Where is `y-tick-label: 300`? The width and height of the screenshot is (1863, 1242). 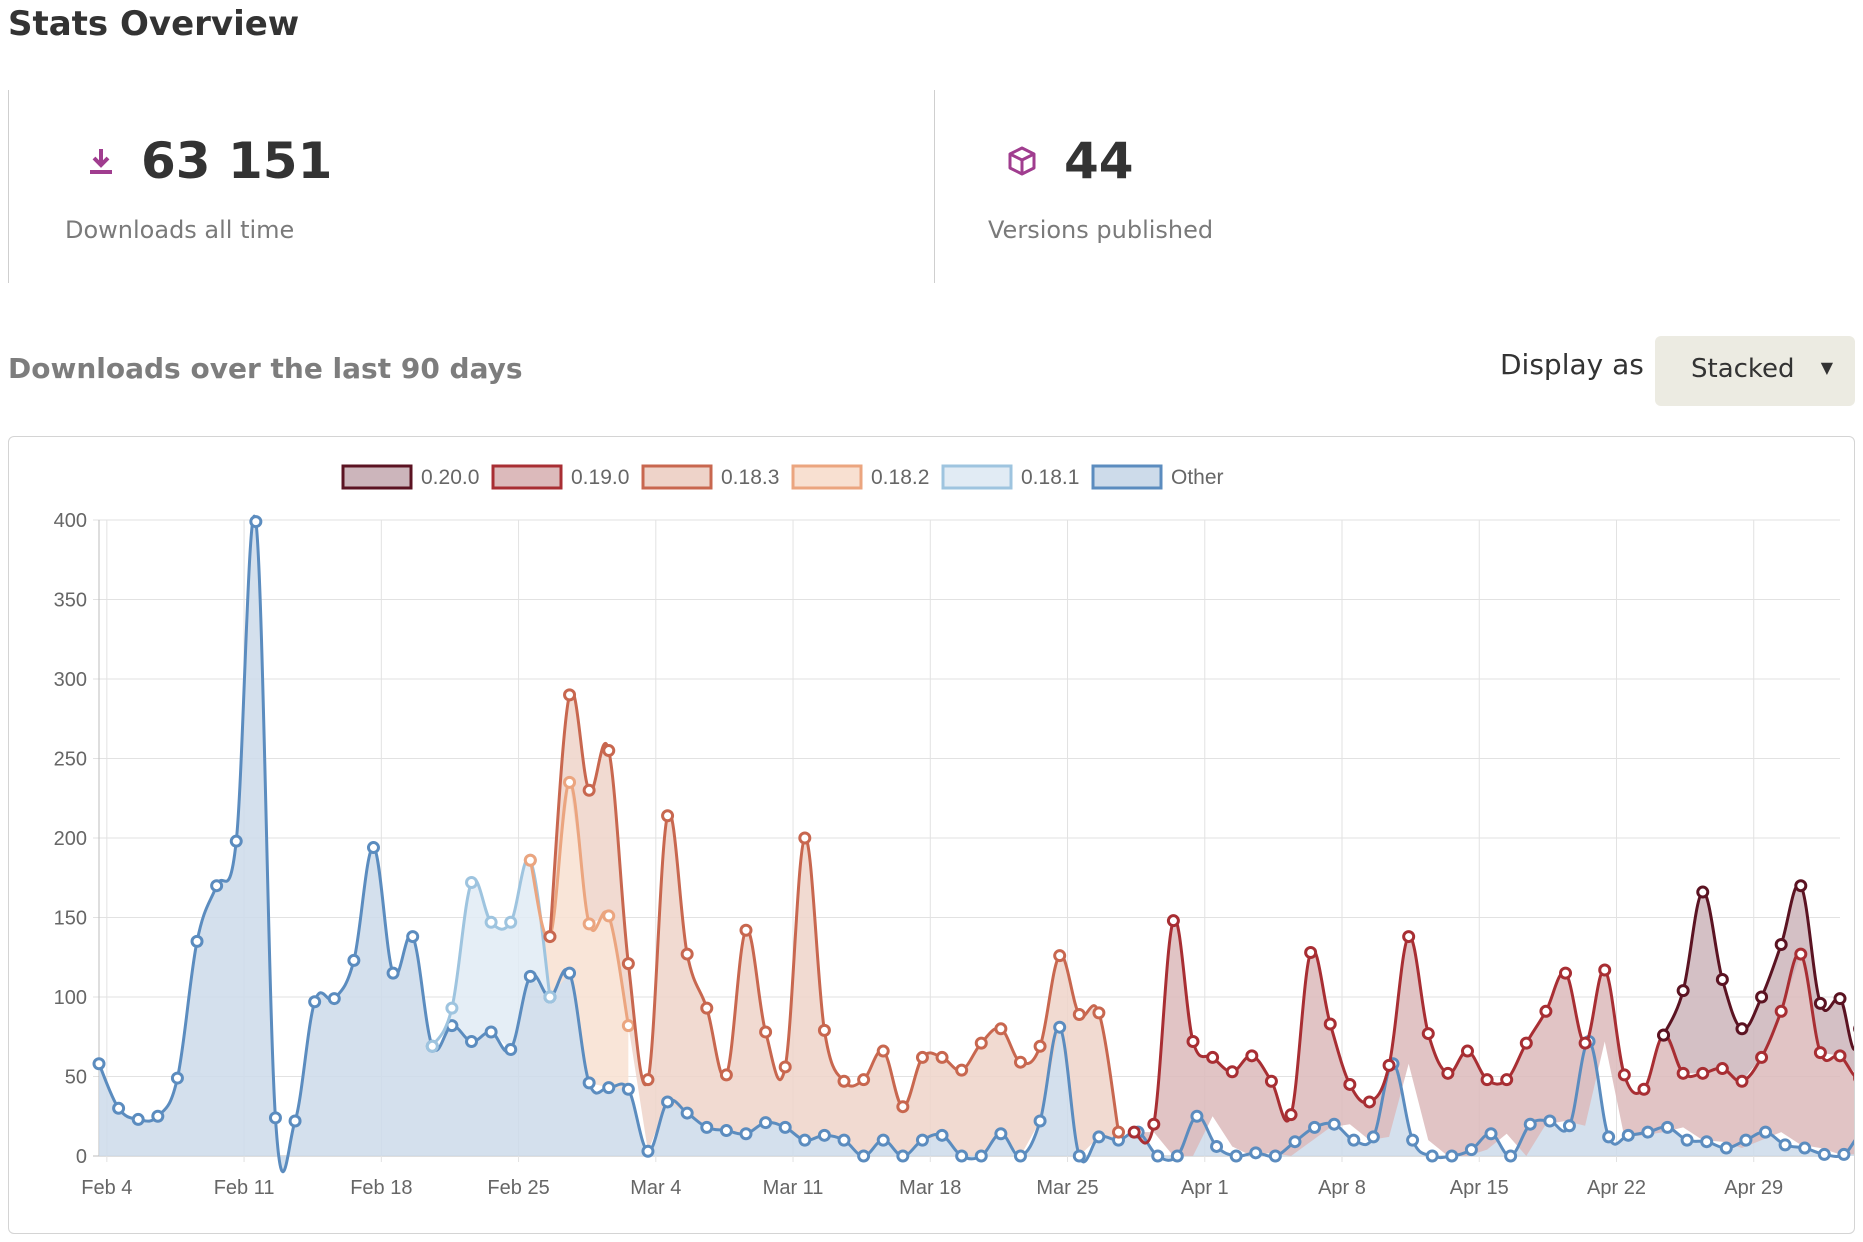 y-tick-label: 300 is located at coordinates (70, 680).